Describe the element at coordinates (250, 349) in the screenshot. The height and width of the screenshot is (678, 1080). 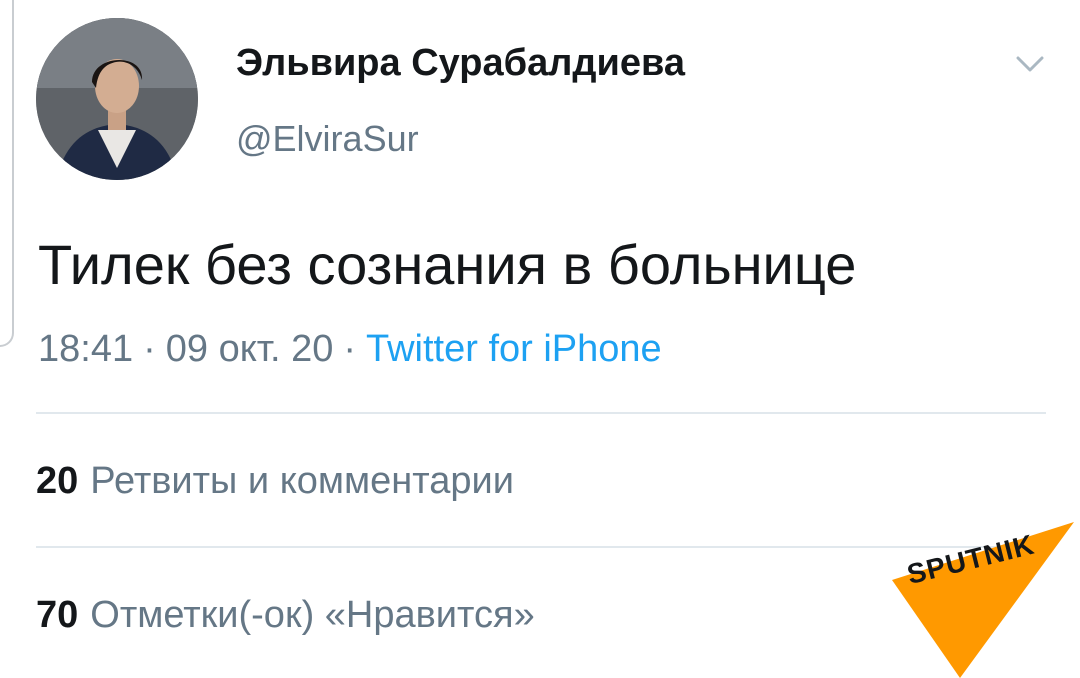
I see `tweet-date: 09 окт. 20` at that location.